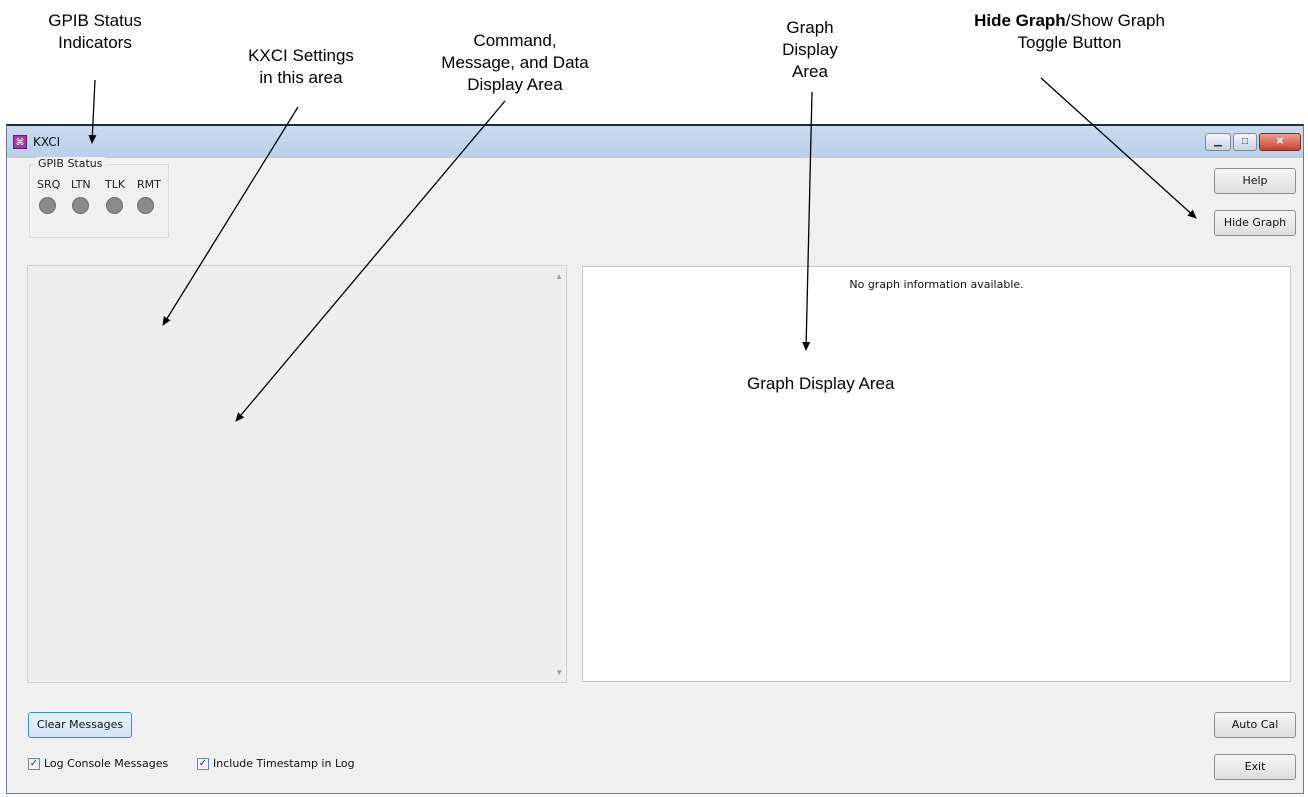 This screenshot has width=1308, height=797. Describe the element at coordinates (1020, 20) in the screenshot. I see `callout-hide-bold: Hide Graph` at that location.